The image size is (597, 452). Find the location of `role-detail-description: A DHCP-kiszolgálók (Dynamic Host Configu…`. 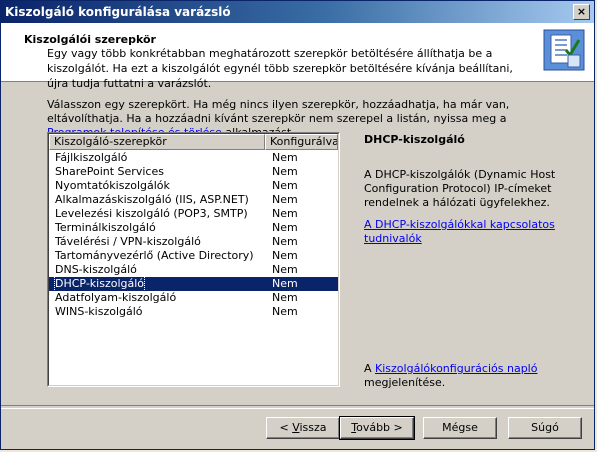

role-detail-description: A DHCP-kiszolgálók (Dynamic Host Configu… is located at coordinates (460, 188).